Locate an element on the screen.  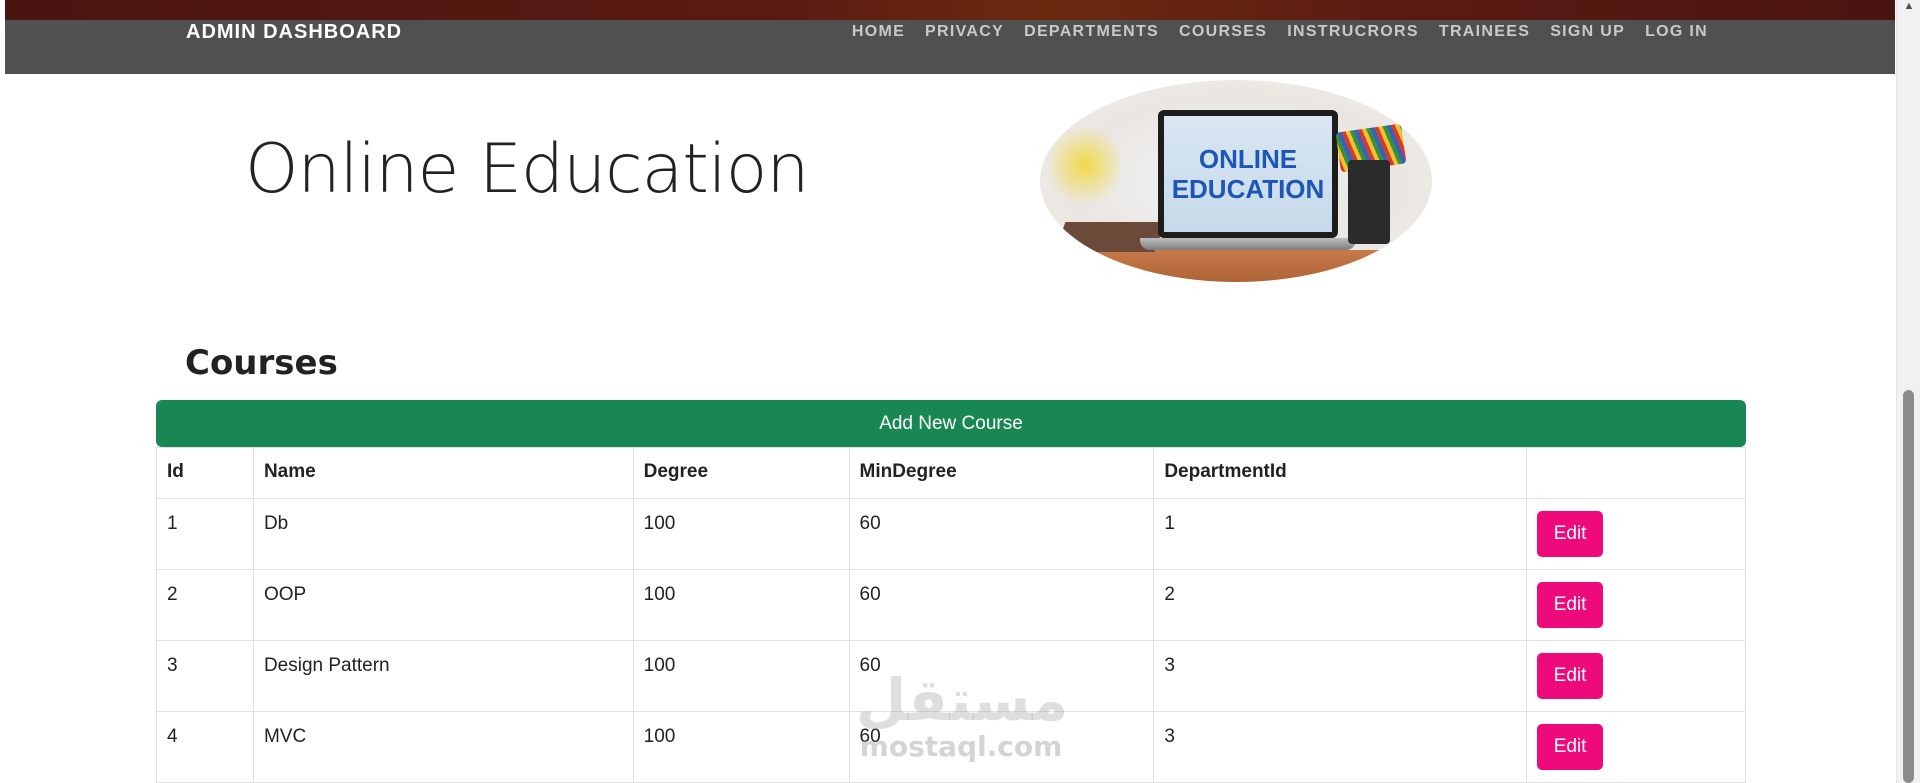
scroll-up-arrow-icon: ▲ is located at coordinates (1909, 7).